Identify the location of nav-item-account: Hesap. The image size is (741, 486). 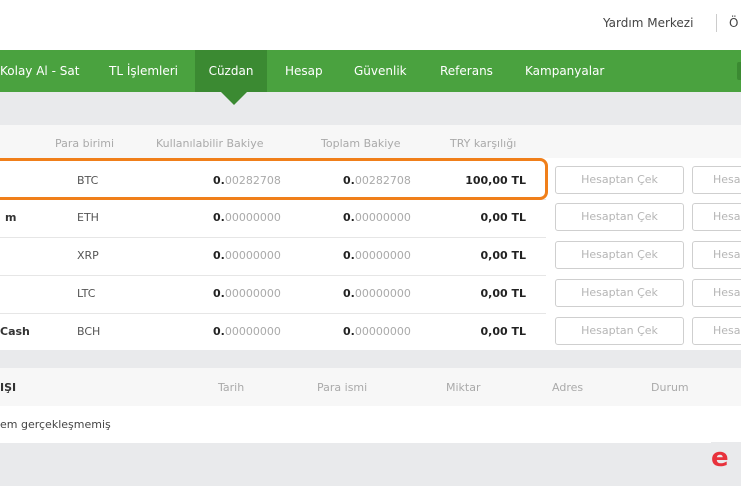
(304, 71).